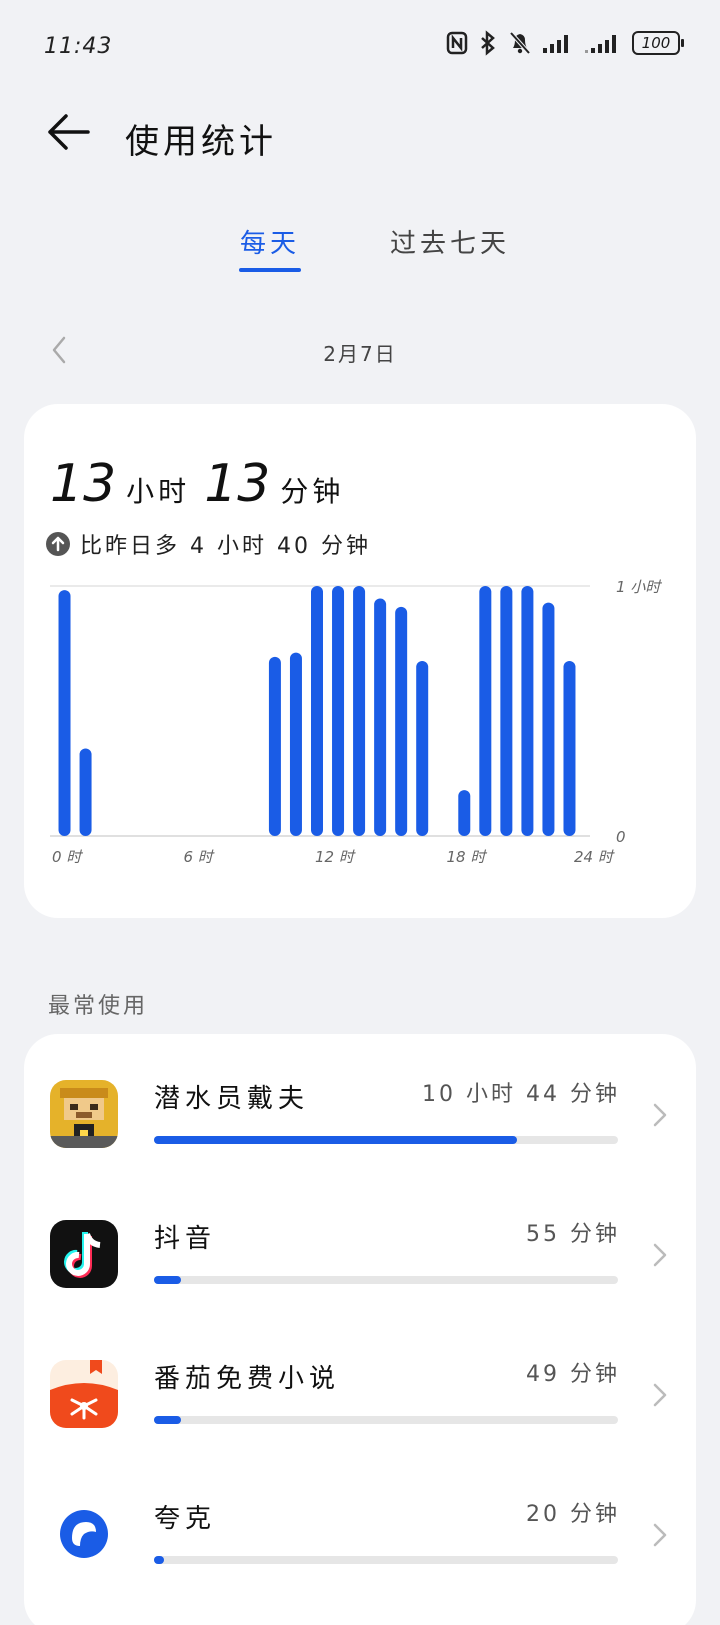 This screenshot has height=1625, width=720. Describe the element at coordinates (84, 1534) in the screenshot. I see `quark-icon` at that location.